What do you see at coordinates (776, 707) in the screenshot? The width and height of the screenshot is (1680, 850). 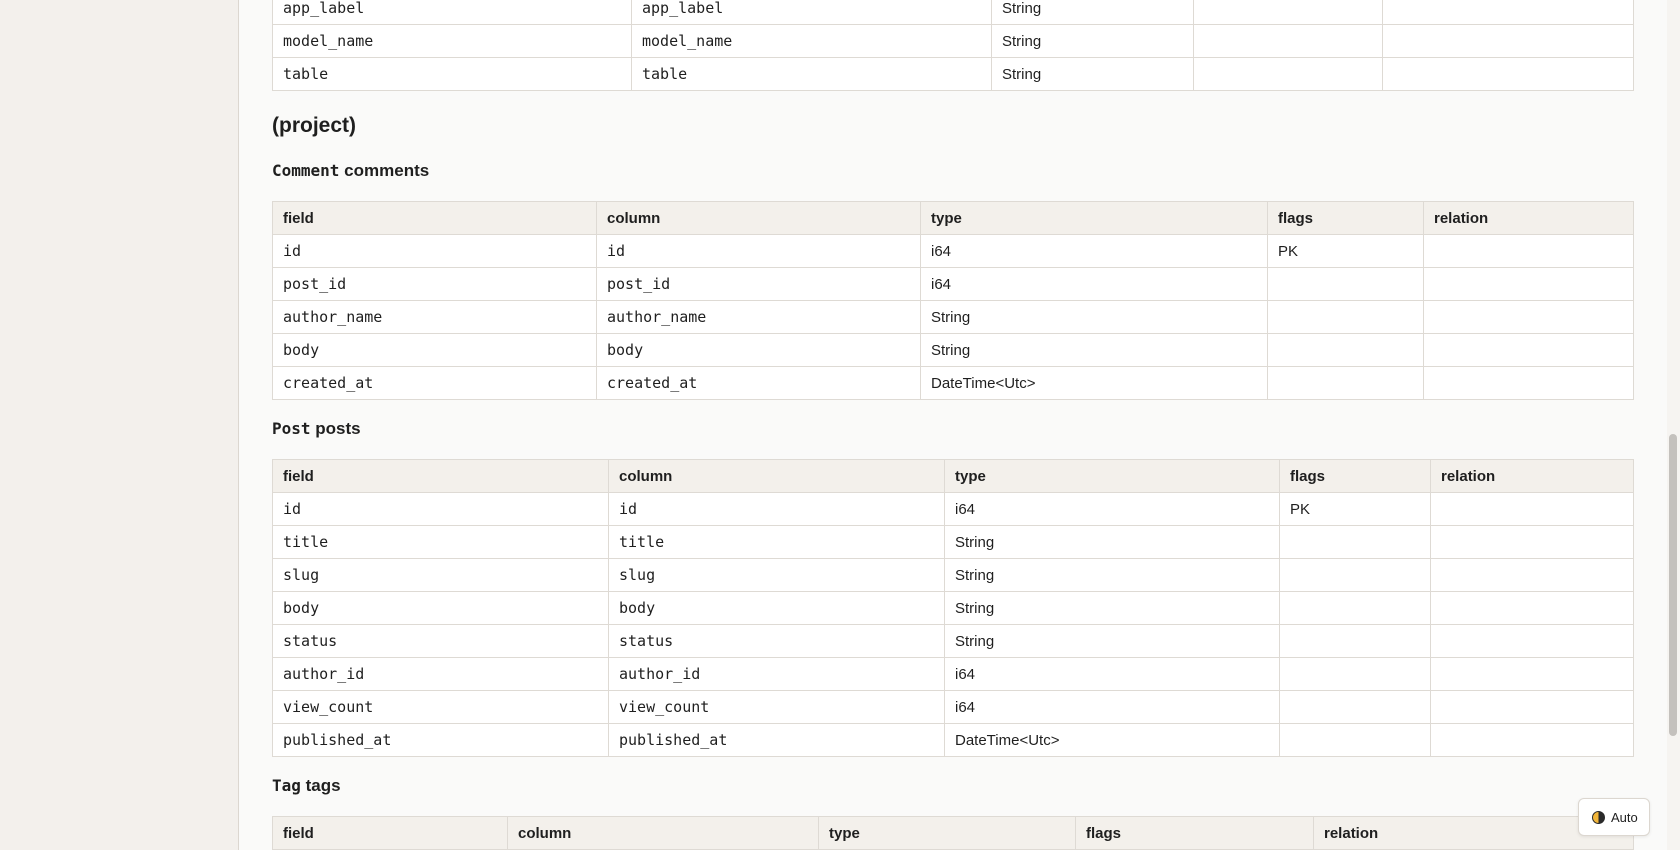 I see `column-cell: view_count` at bounding box center [776, 707].